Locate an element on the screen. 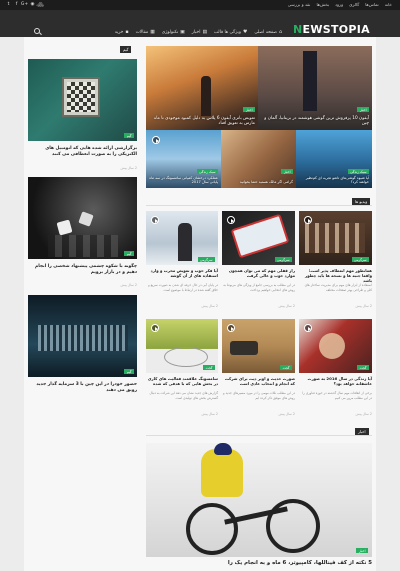  top-link: ورود is located at coordinates (339, 4).